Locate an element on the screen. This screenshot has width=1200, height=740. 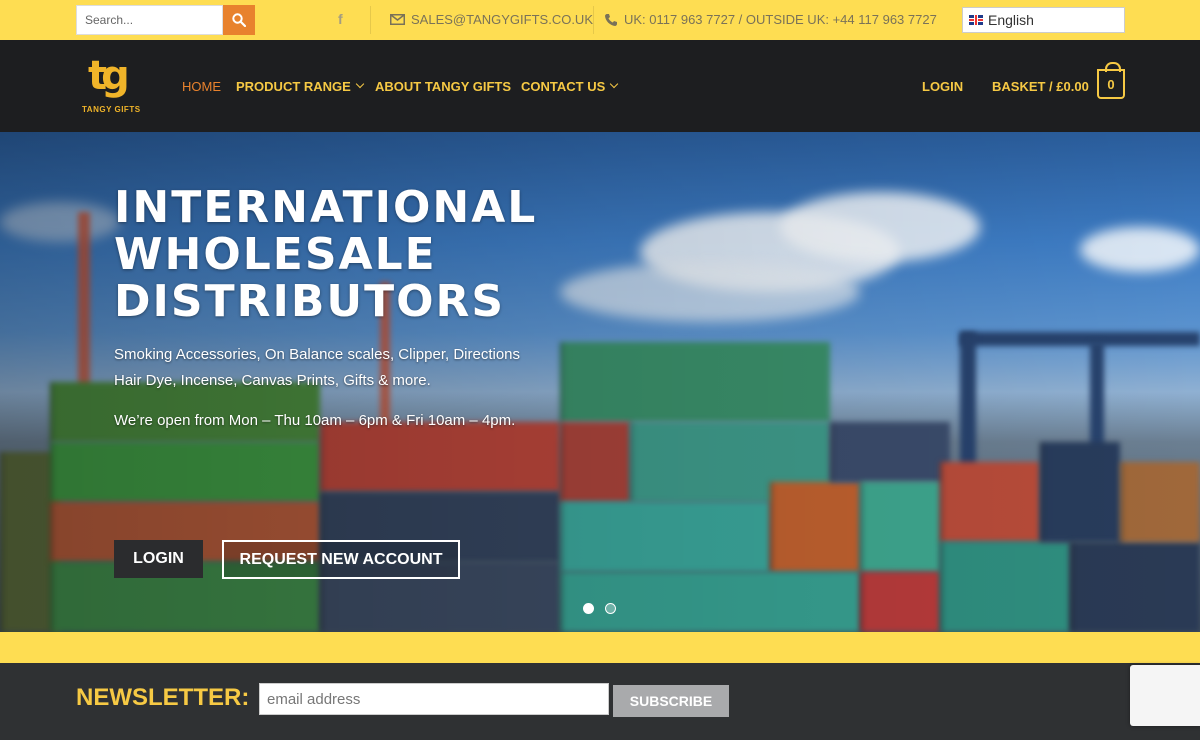
site-logo: tg TANGY GIFTS is located at coordinates (117, 83).